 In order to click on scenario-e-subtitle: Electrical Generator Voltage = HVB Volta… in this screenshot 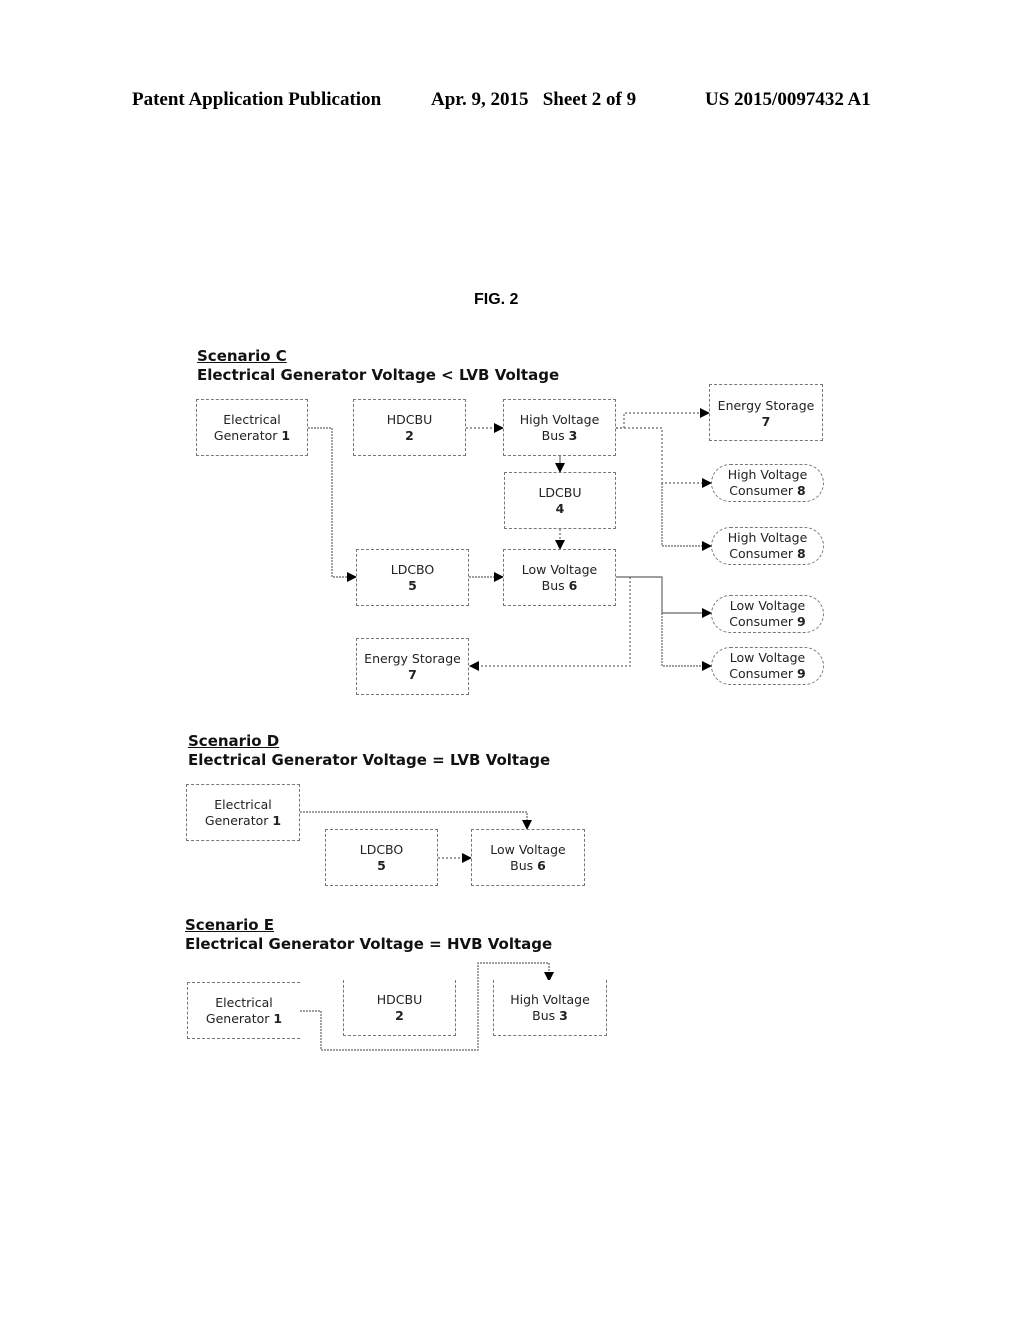, I will do `click(369, 944)`.